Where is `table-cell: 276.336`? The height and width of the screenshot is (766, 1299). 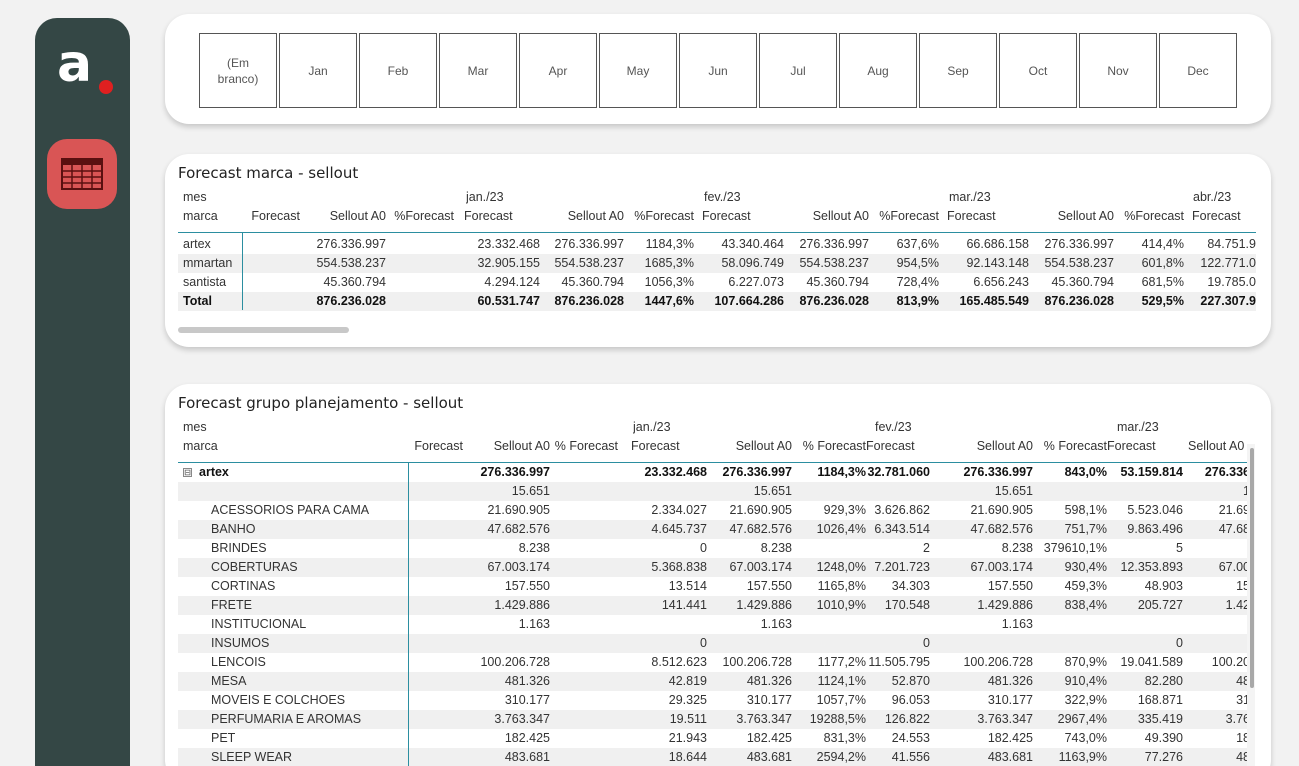 table-cell: 276.336 is located at coordinates (1227, 472).